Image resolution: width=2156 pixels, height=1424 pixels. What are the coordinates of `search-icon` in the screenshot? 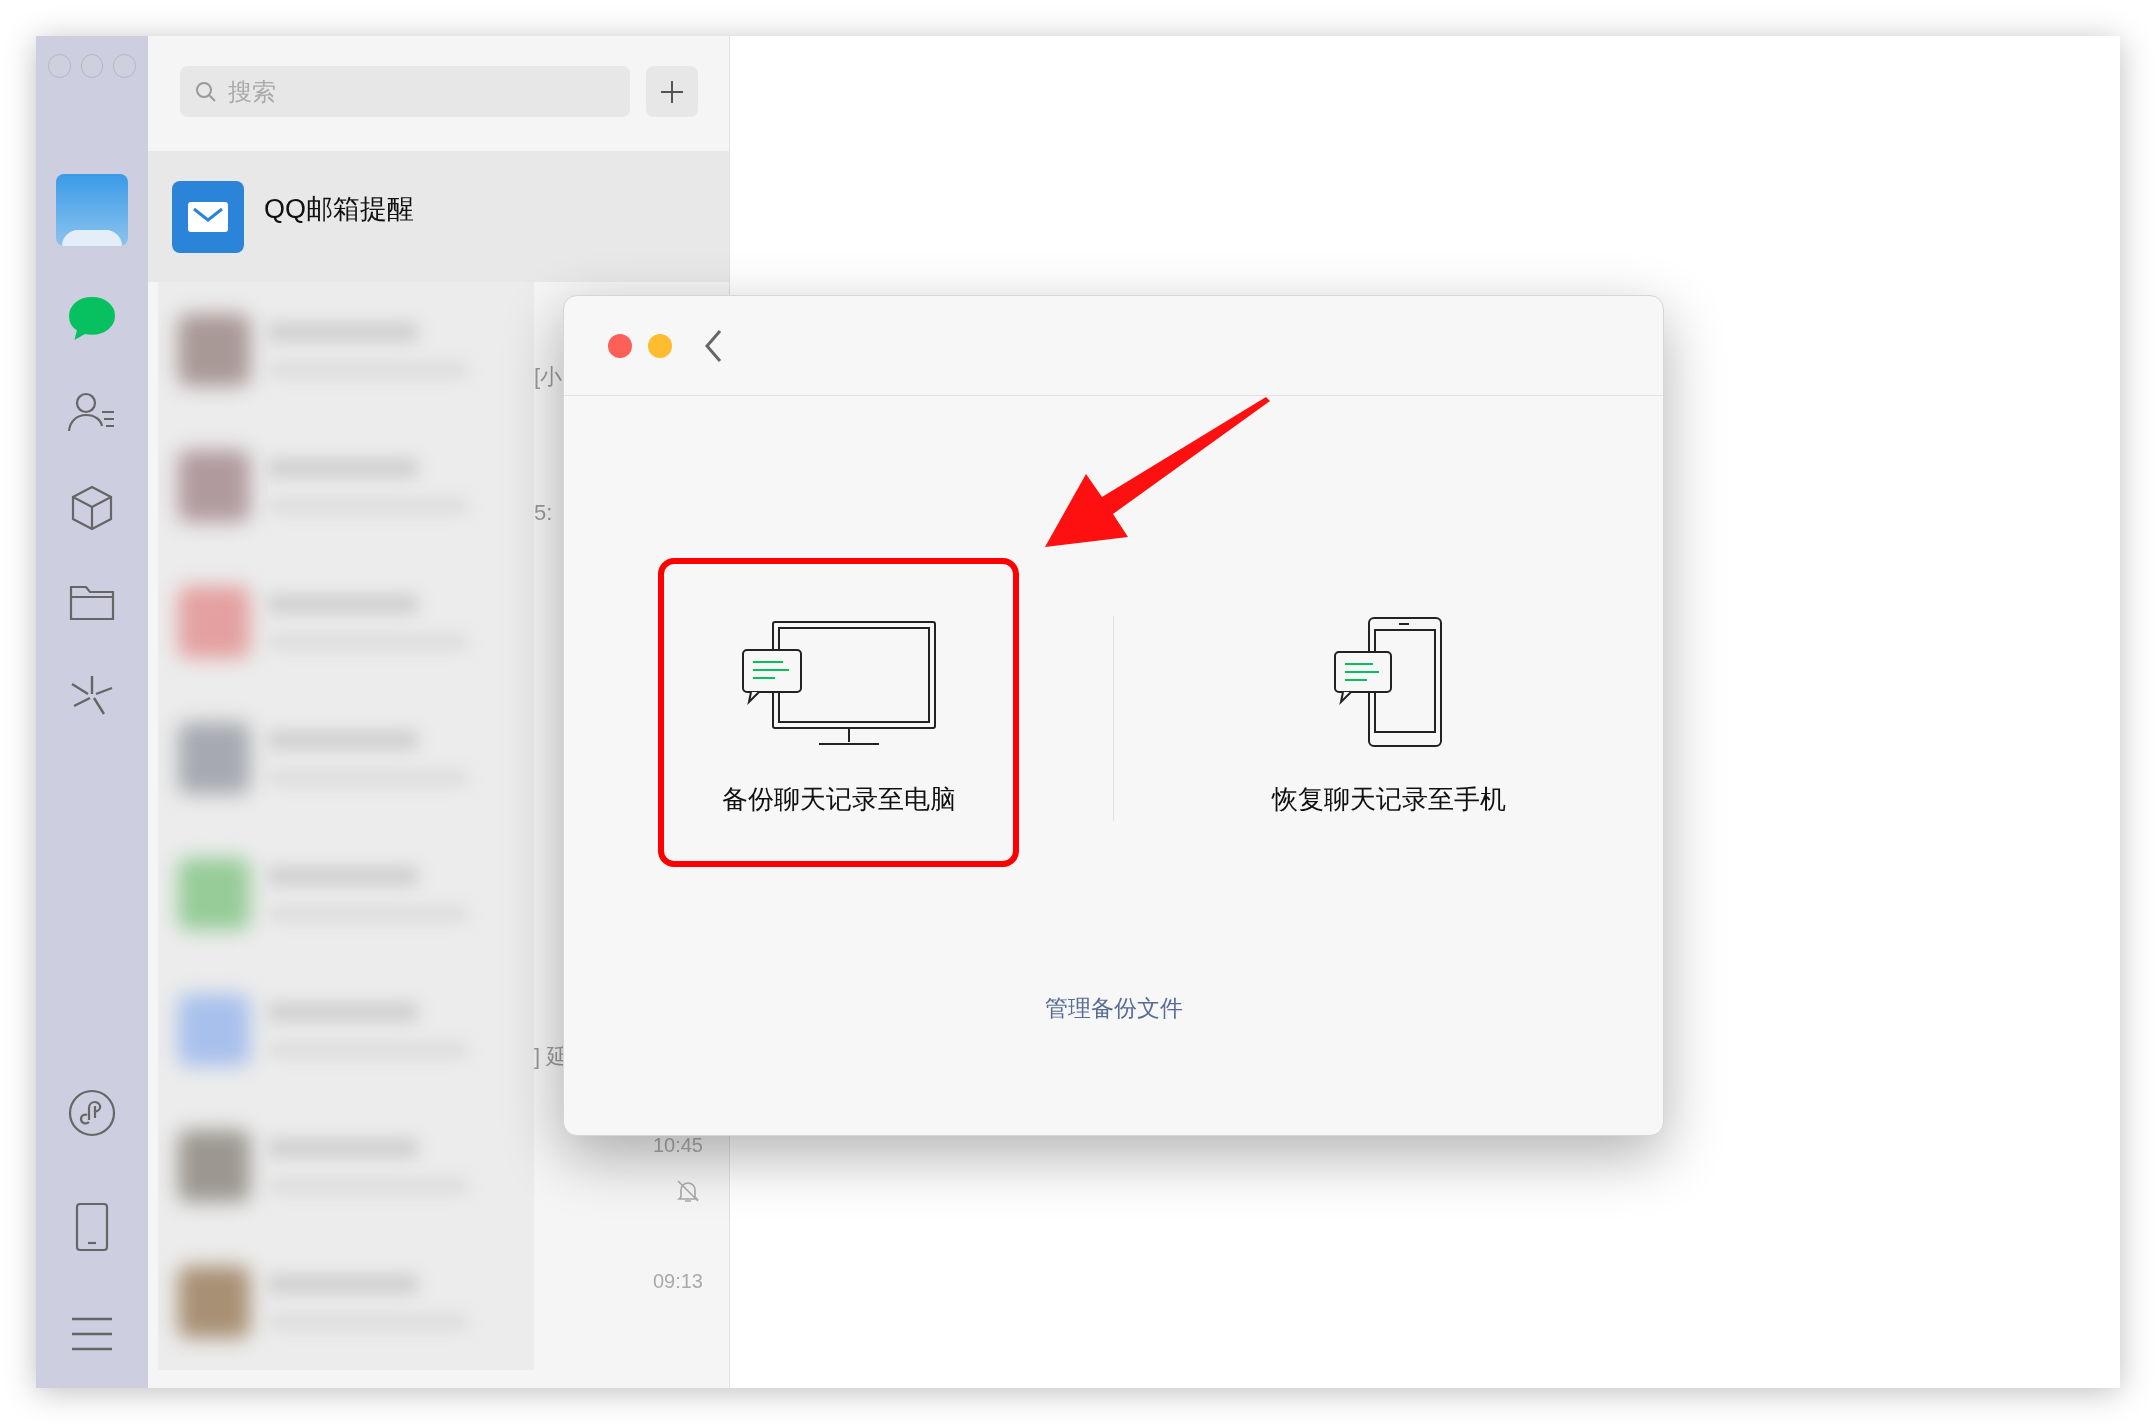 It's located at (206, 92).